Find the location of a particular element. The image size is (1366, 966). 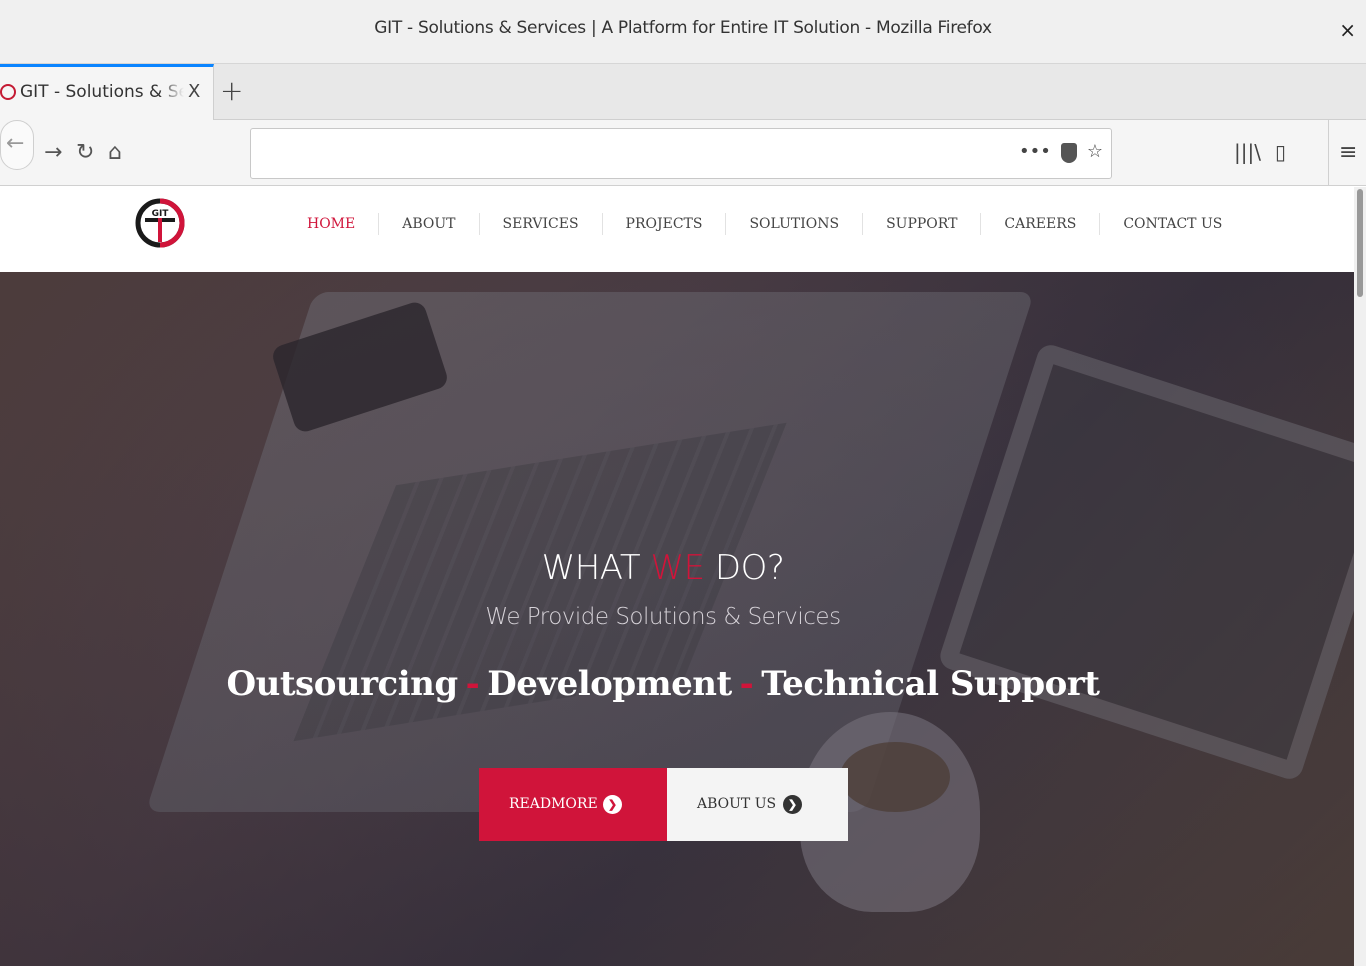

back-arrow-icon: ← is located at coordinates (15, 143).